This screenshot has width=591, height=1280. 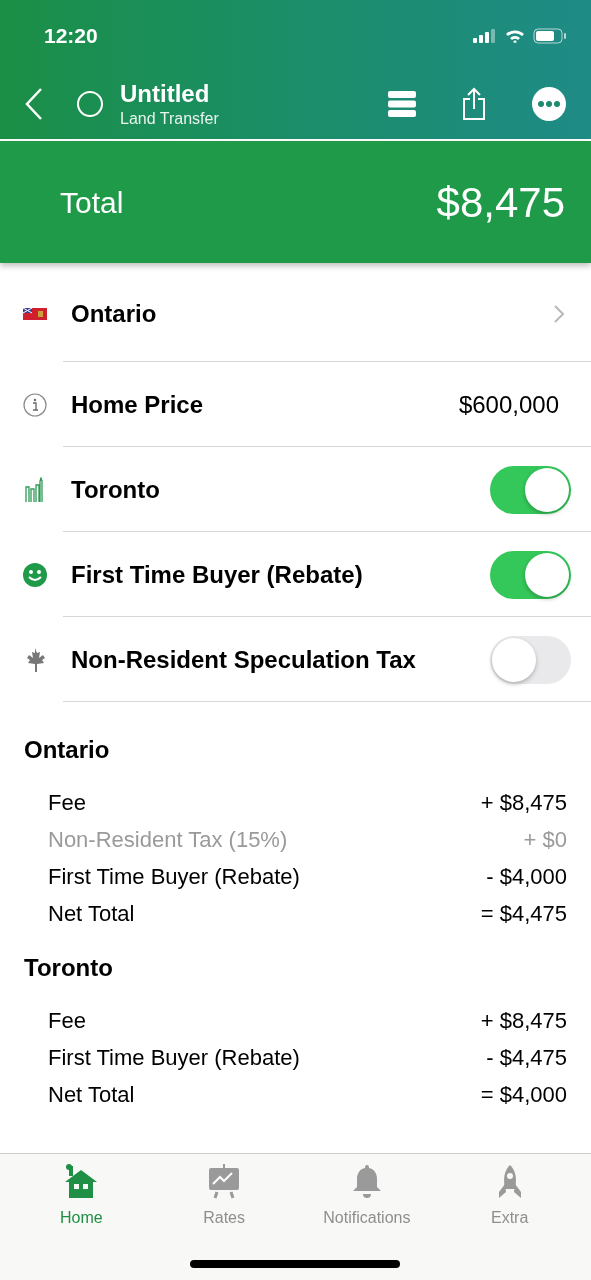 I want to click on price-value: $600,000, so click(x=508, y=404).